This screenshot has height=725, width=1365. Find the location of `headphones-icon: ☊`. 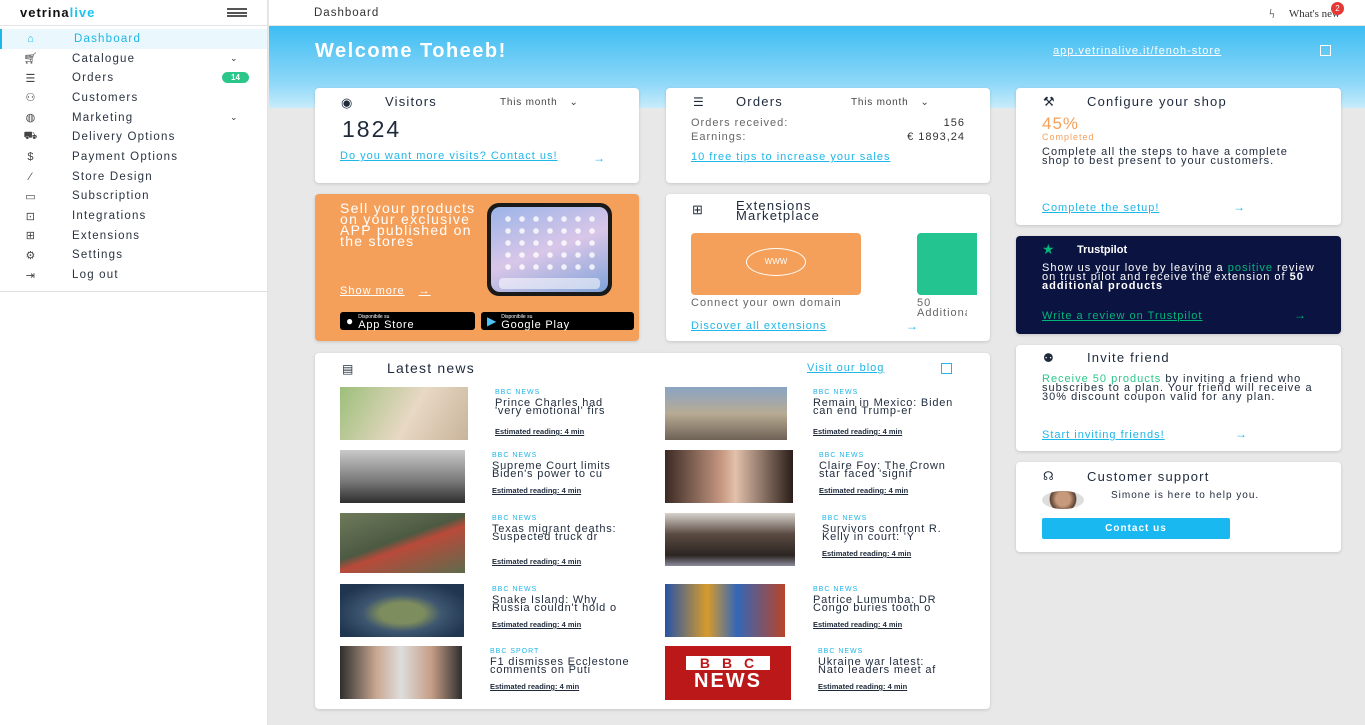

headphones-icon: ☊ is located at coordinates (1048, 476).